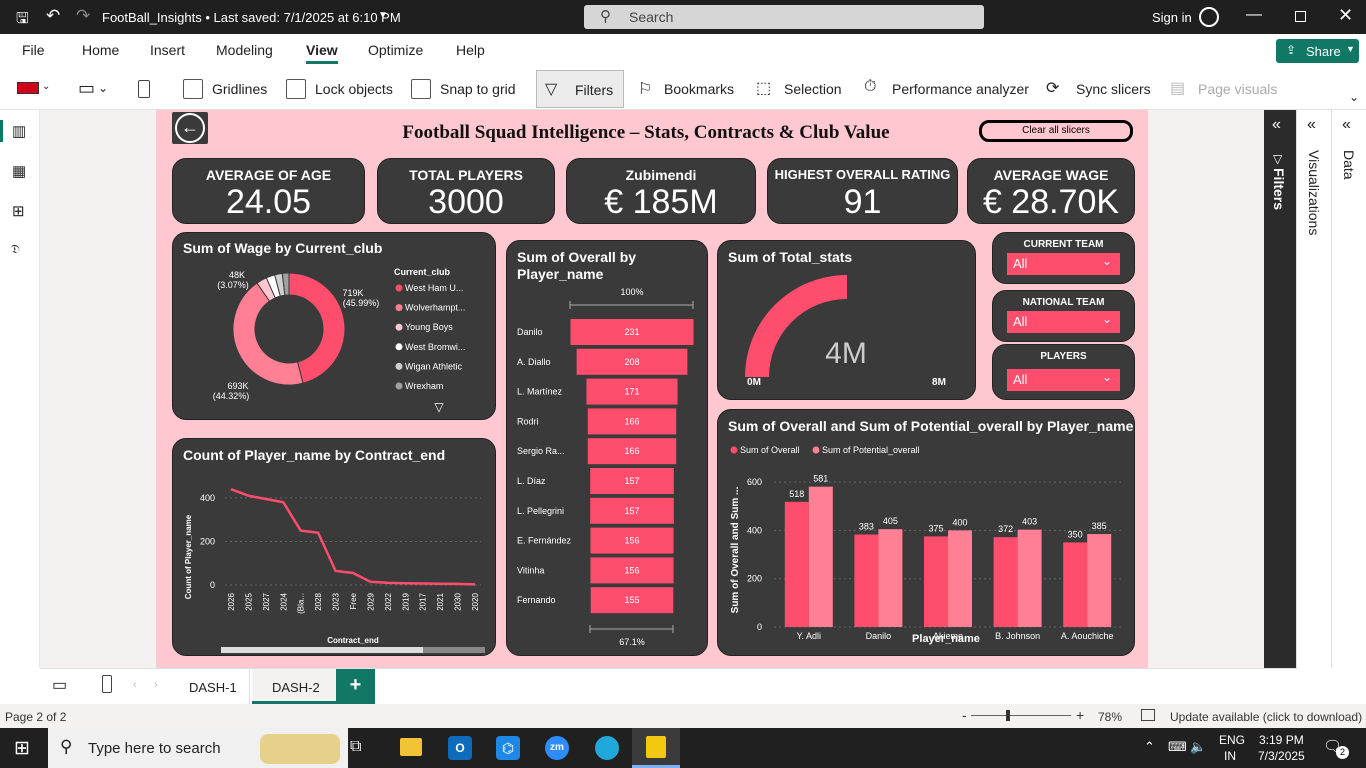 The height and width of the screenshot is (768, 1366). I want to click on maximize-icon, so click(1300, 16).